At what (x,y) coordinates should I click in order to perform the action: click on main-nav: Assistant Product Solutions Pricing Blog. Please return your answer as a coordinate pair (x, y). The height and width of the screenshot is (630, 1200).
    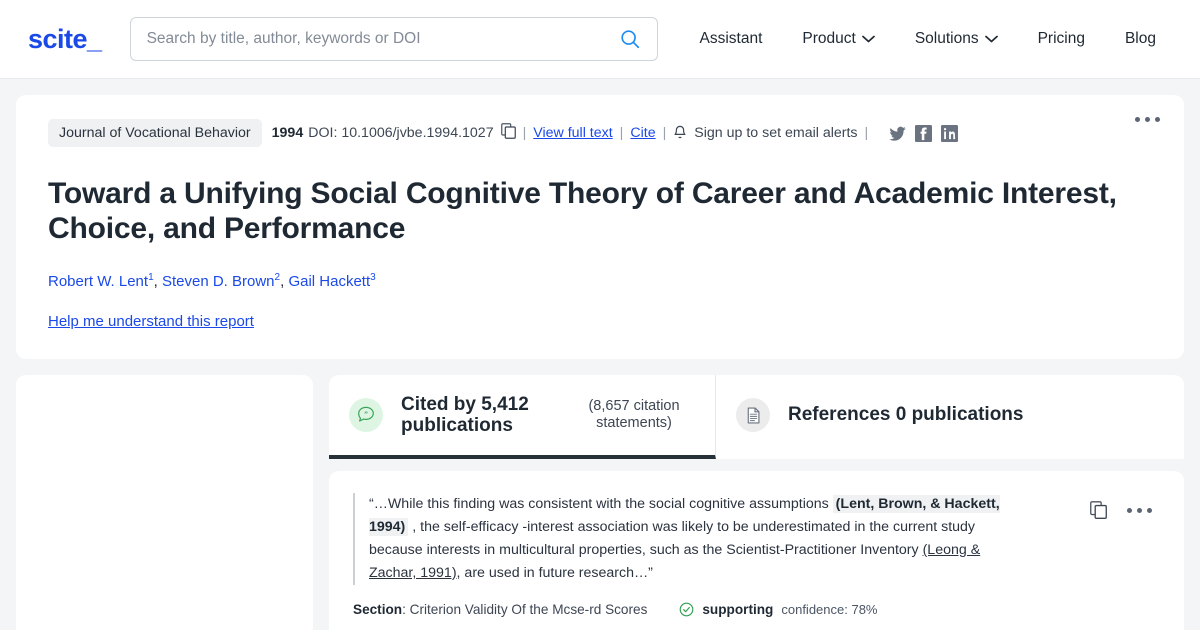
    Looking at the image, I should click on (928, 39).